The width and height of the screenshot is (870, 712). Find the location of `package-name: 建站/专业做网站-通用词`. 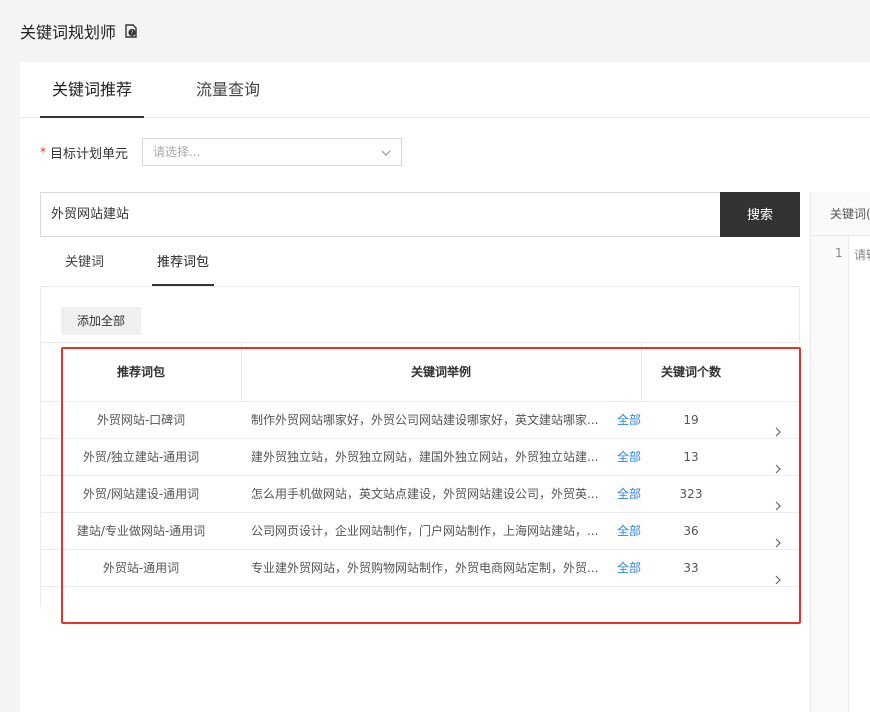

package-name: 建站/专业做网站-通用词 is located at coordinates (141, 531).